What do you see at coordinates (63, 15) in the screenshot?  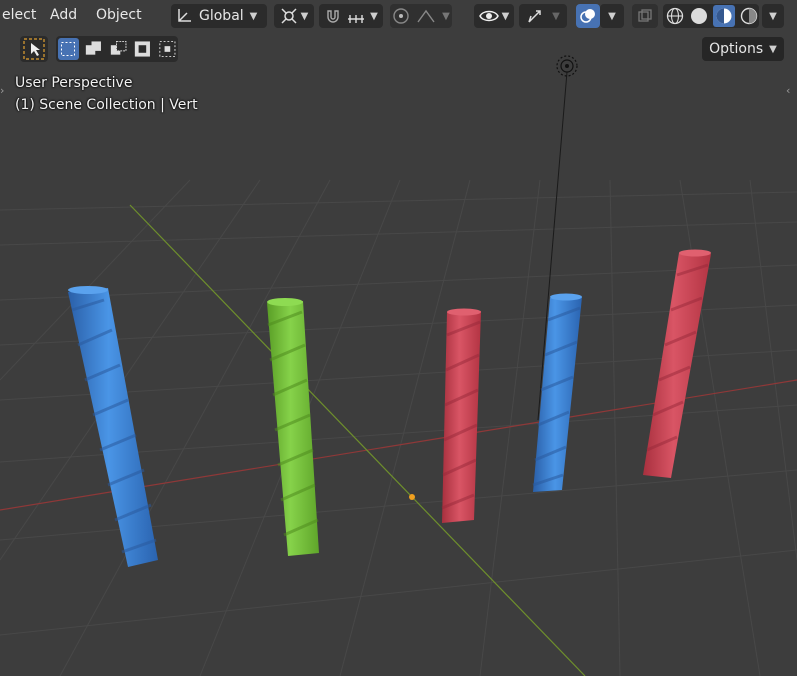 I see `menu-add: Add` at bounding box center [63, 15].